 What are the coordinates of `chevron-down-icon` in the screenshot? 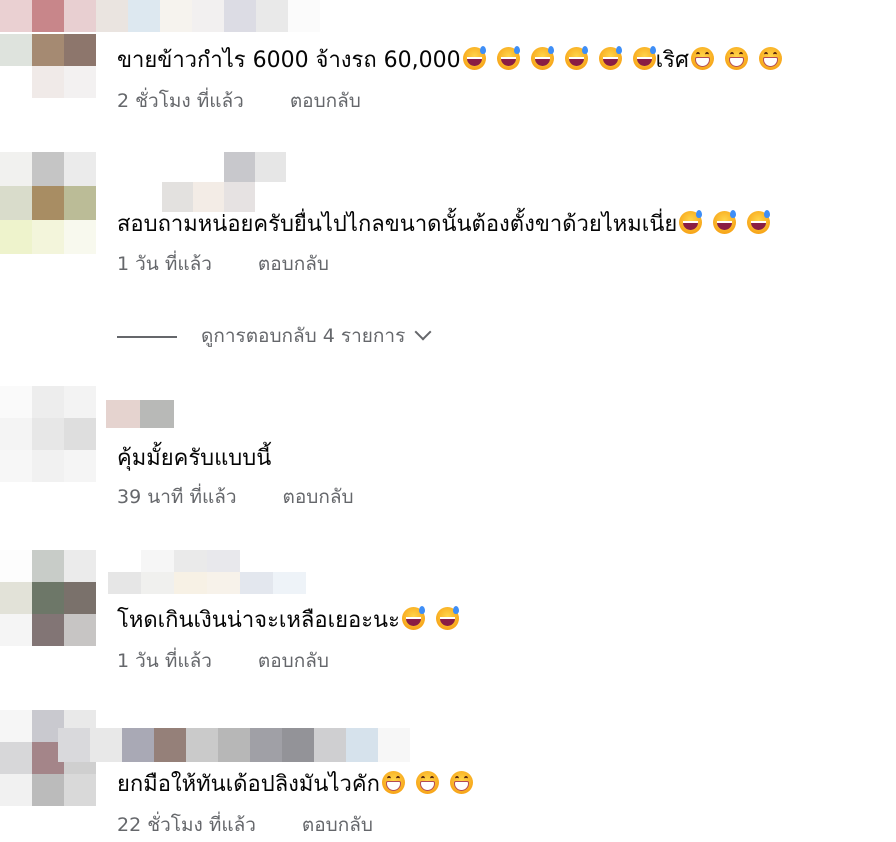 It's located at (423, 332).